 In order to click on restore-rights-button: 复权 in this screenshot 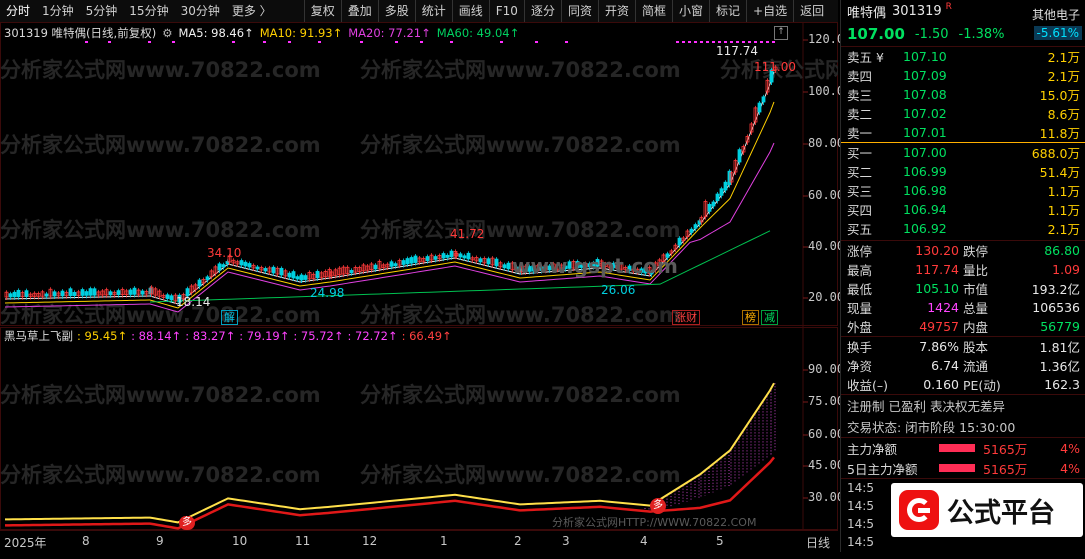, I will do `click(322, 11)`.